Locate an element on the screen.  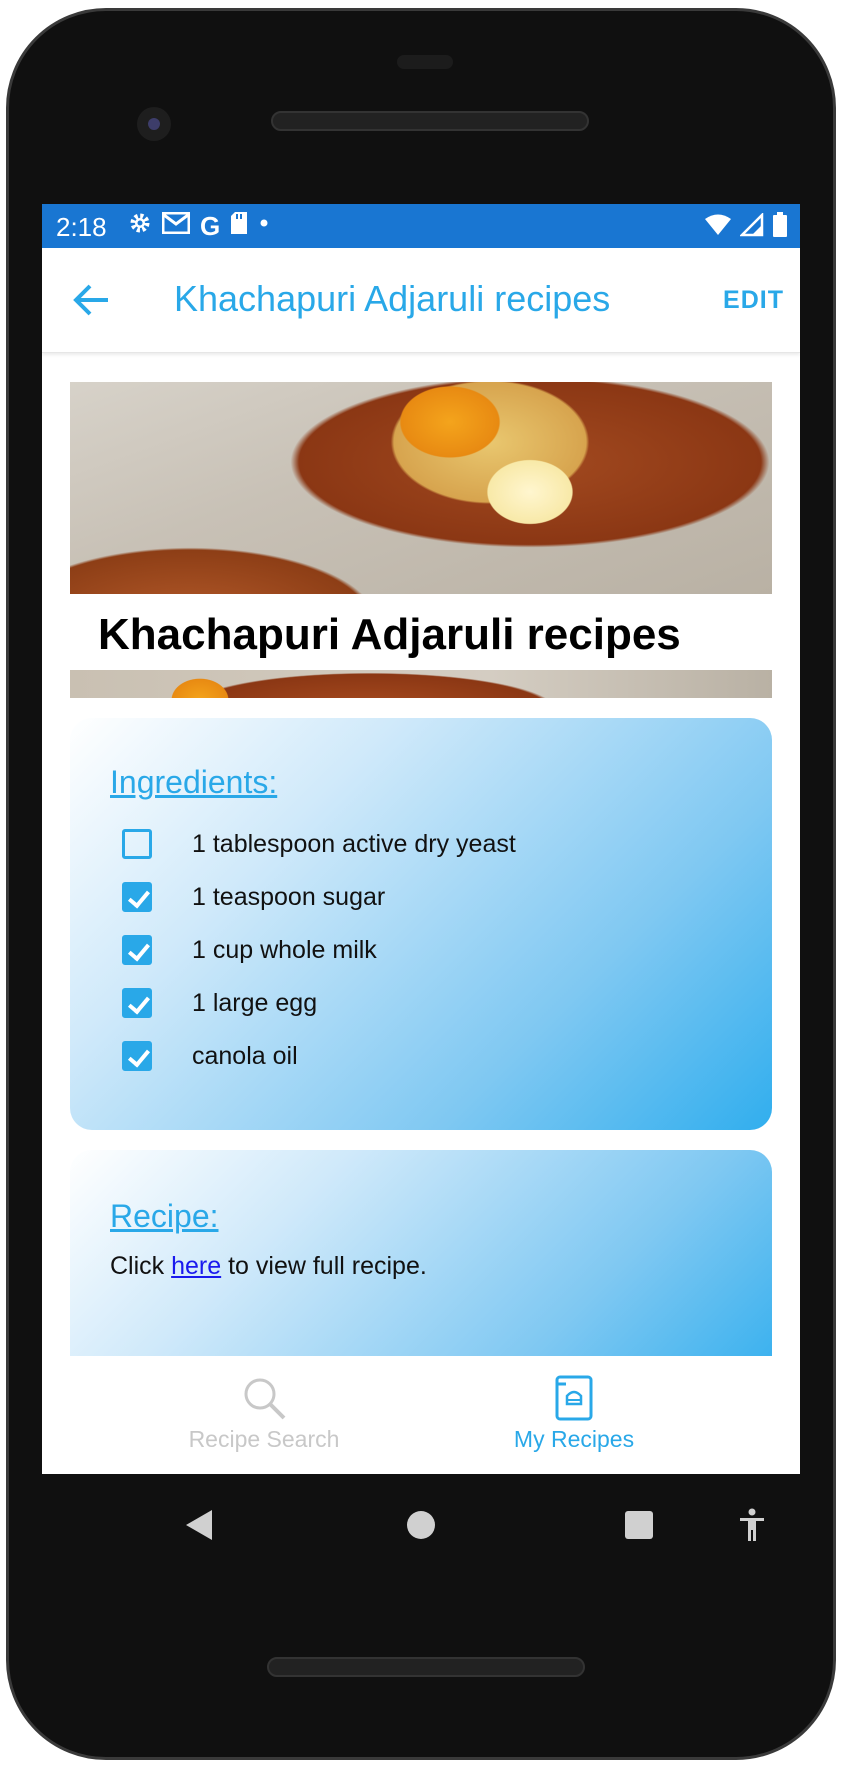
status-bar: 2:18 G is located at coordinates (421, 226).